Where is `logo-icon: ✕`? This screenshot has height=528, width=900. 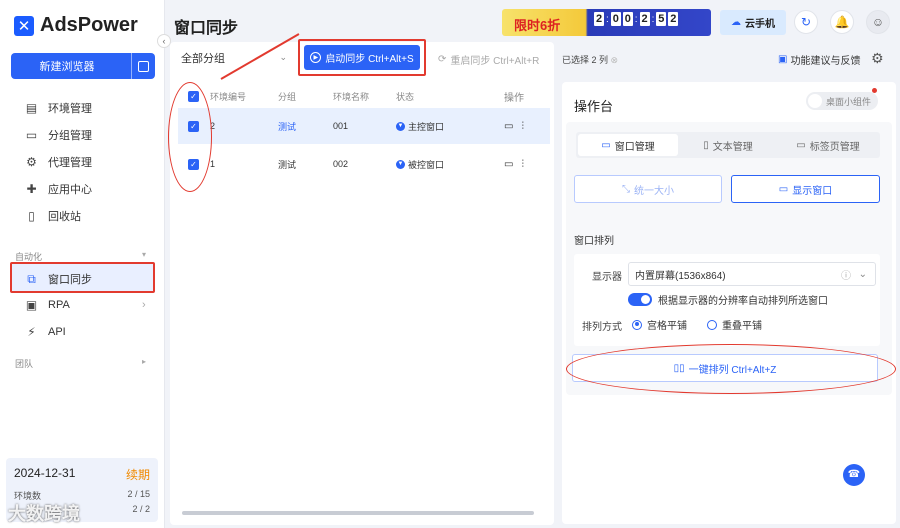
logo-icon: ✕ is located at coordinates (24, 25).